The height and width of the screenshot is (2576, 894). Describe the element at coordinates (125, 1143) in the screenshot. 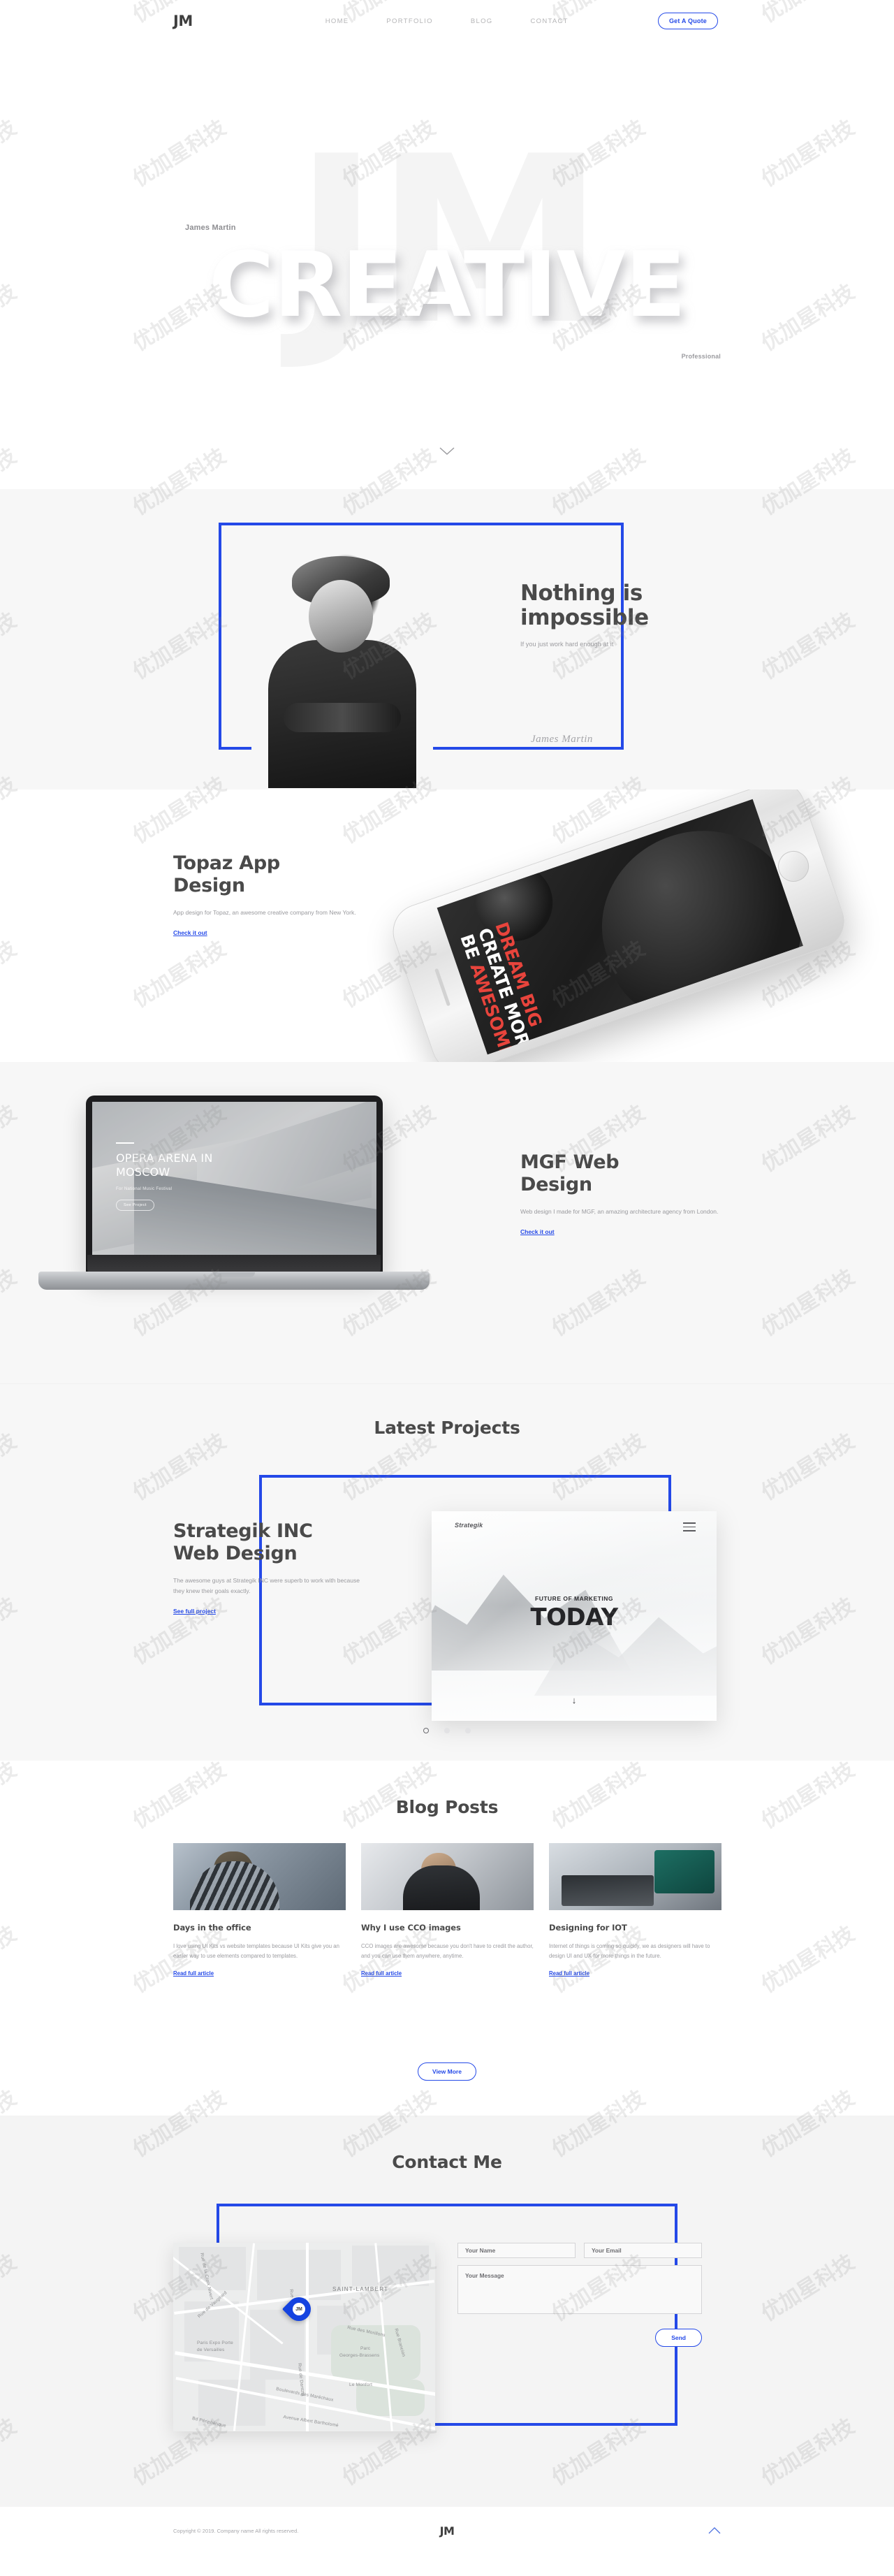

I see `screen-divider` at that location.